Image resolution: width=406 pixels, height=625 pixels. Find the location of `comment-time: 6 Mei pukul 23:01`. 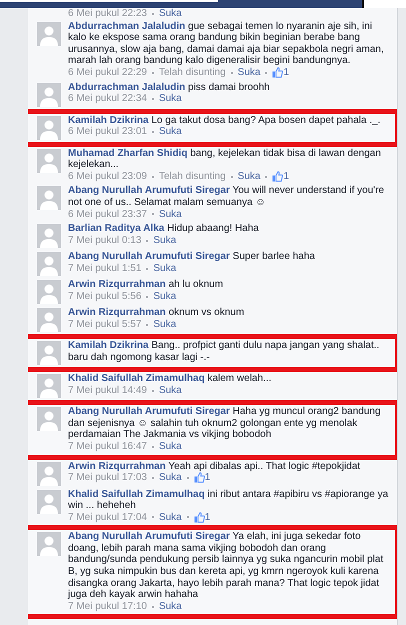

comment-time: 6 Mei pukul 23:01 is located at coordinates (107, 132).